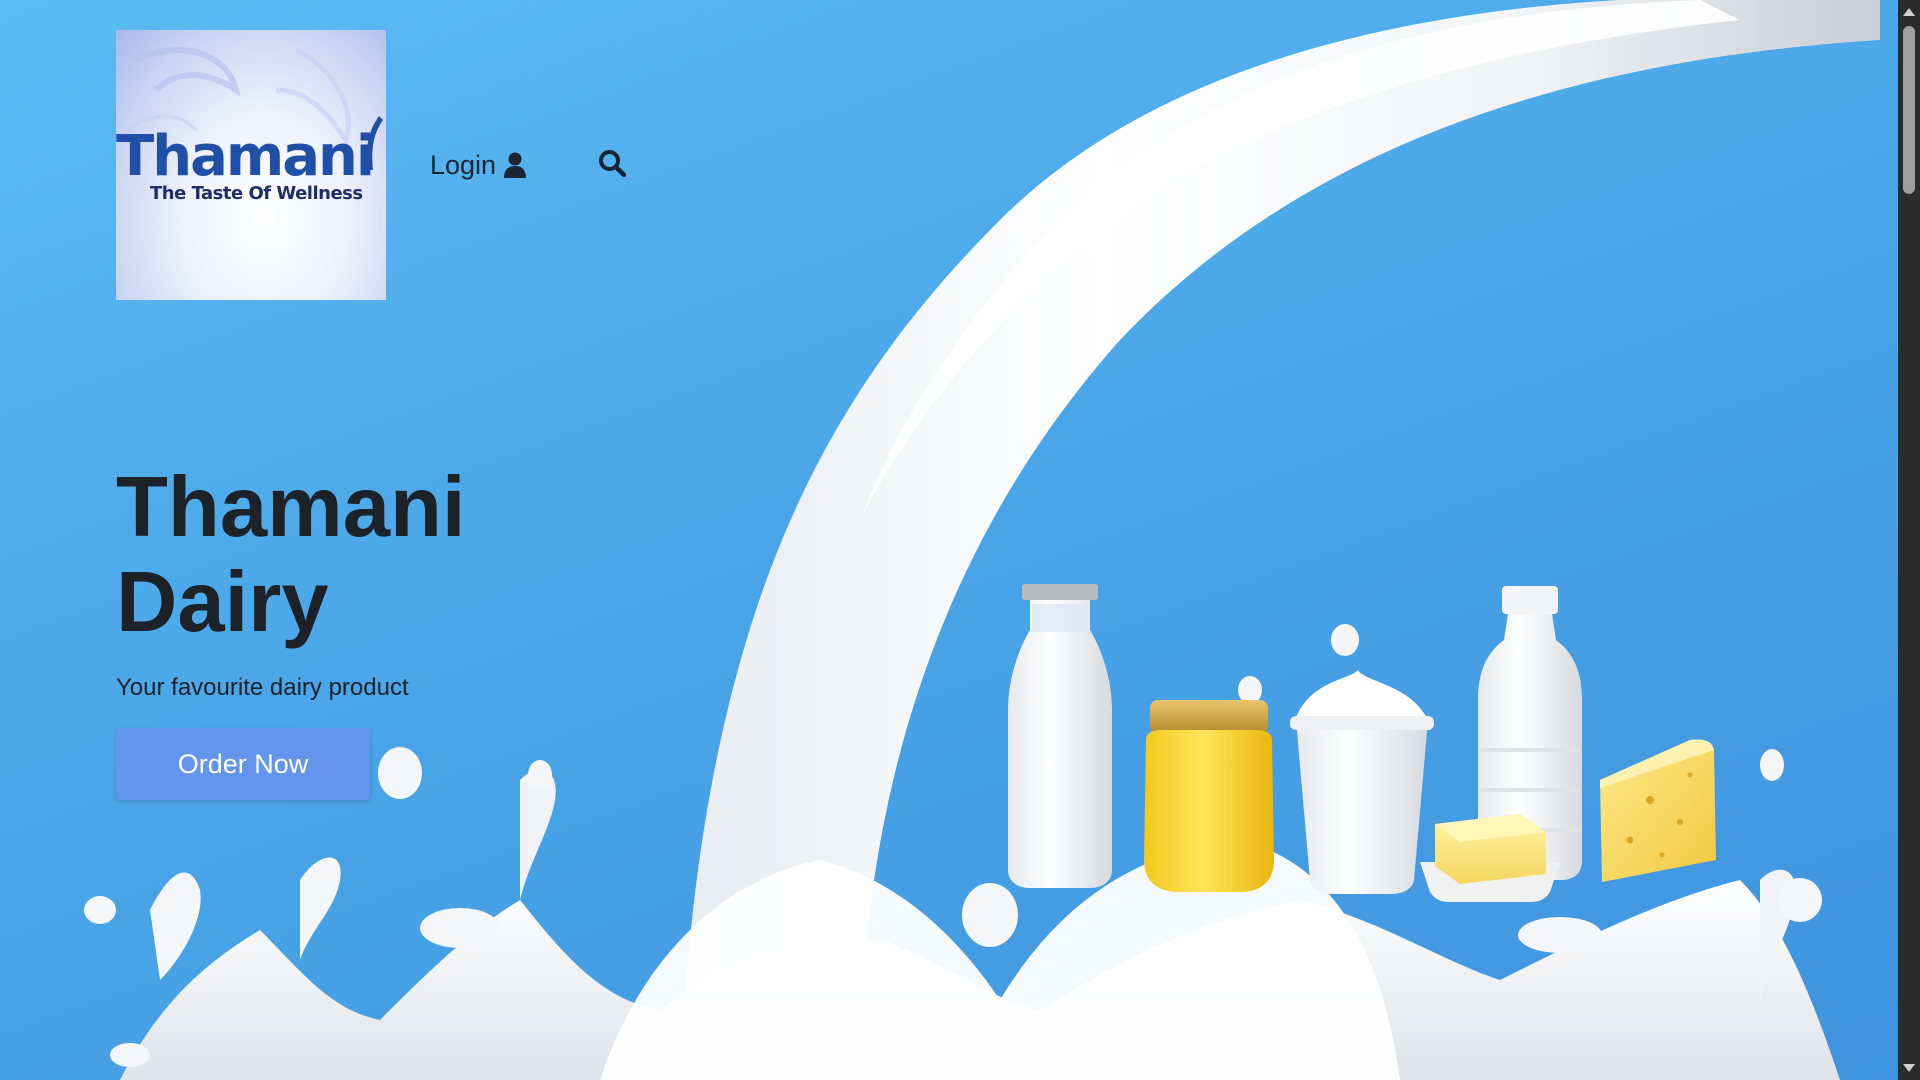 The width and height of the screenshot is (1920, 1080). What do you see at coordinates (515, 165) in the screenshot?
I see `user-icon` at bounding box center [515, 165].